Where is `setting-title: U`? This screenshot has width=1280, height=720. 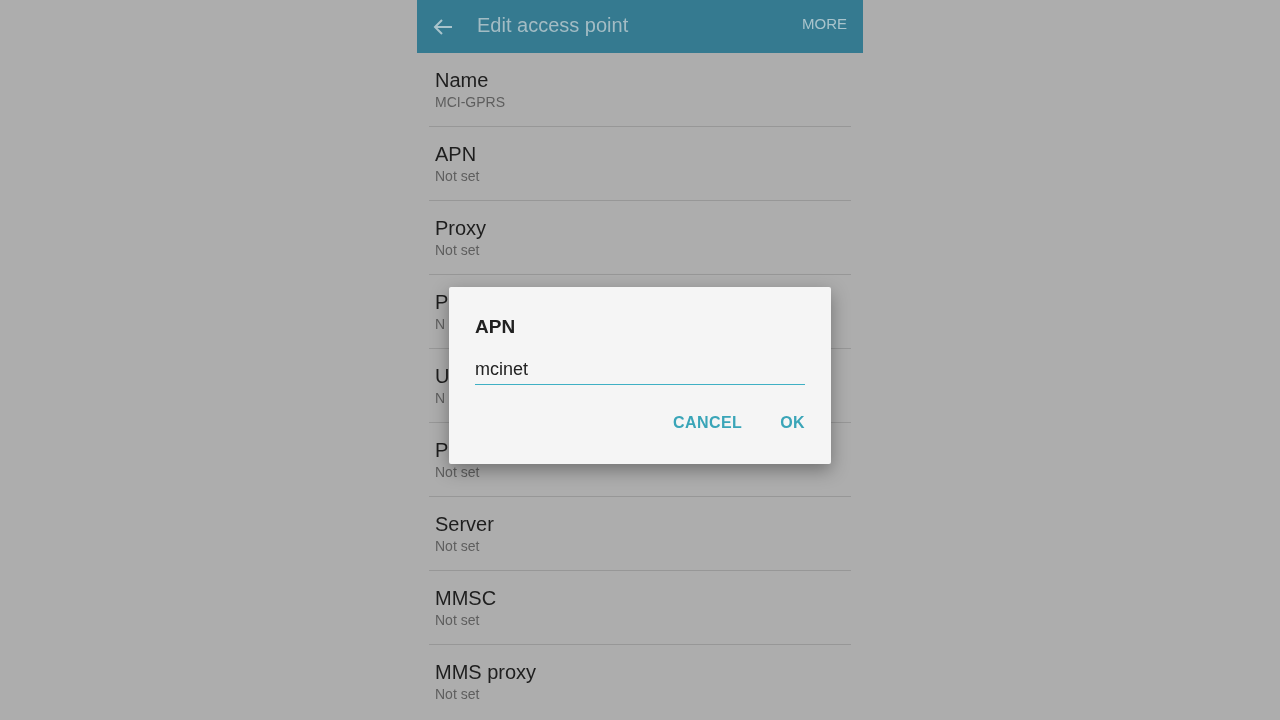 setting-title: U is located at coordinates (442, 375).